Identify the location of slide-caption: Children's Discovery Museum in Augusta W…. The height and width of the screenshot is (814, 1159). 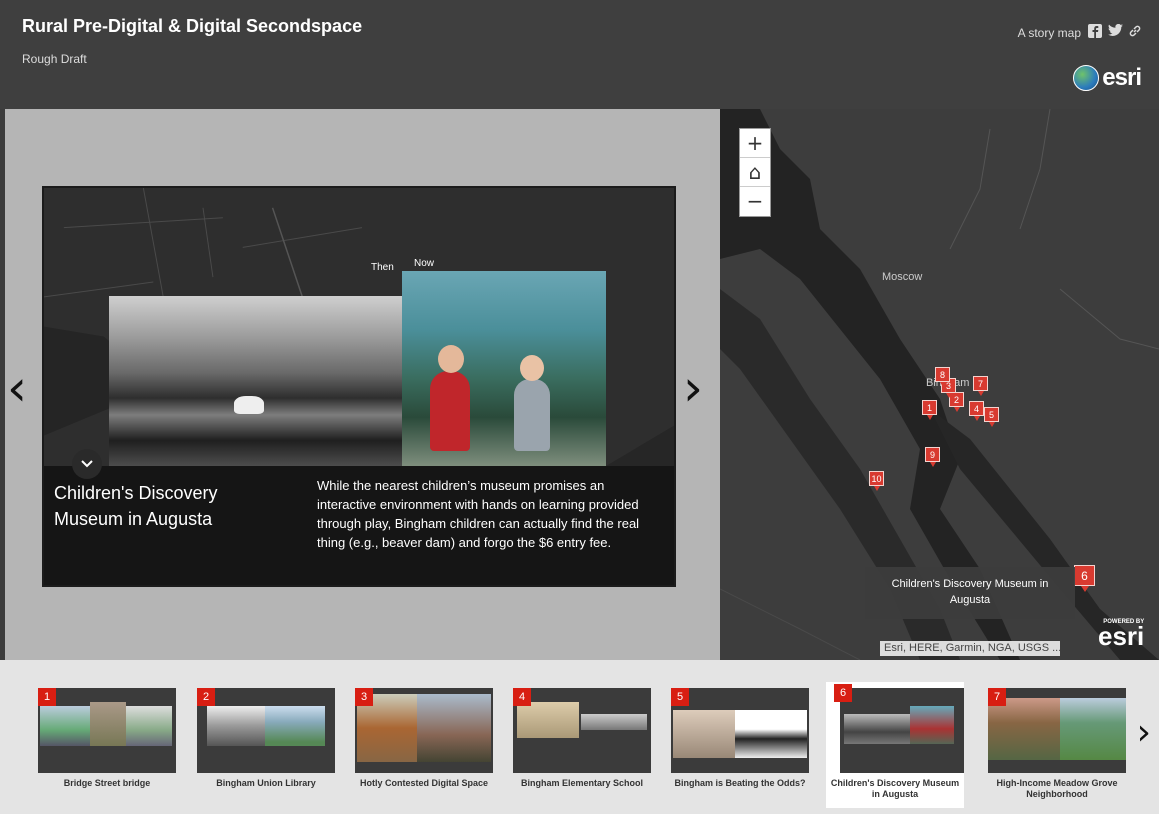
(359, 525).